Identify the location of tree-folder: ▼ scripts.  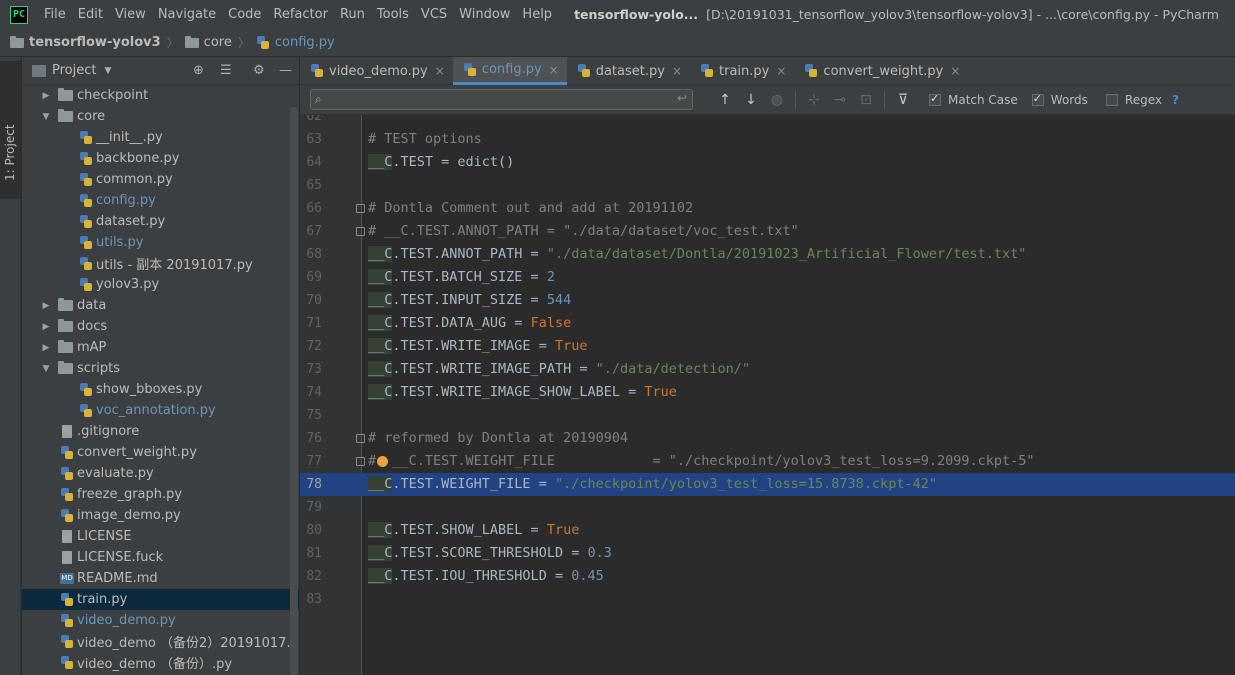
(160, 368).